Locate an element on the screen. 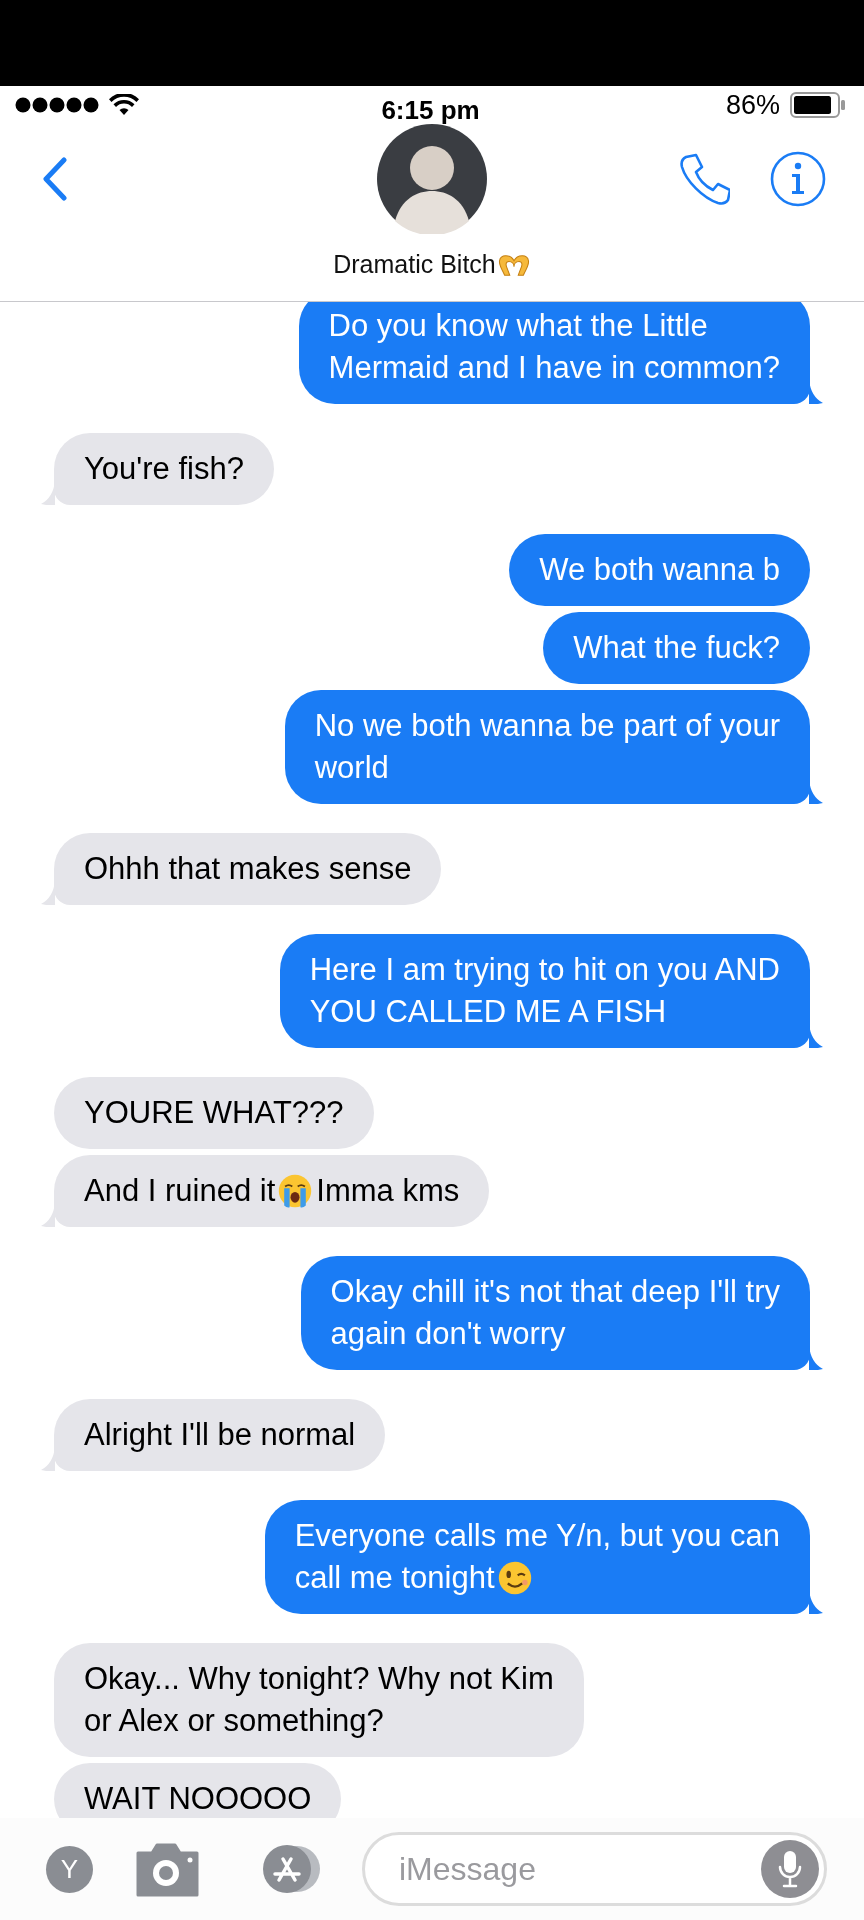  message-text: Mermaid and I have in common? is located at coordinates (554, 368).